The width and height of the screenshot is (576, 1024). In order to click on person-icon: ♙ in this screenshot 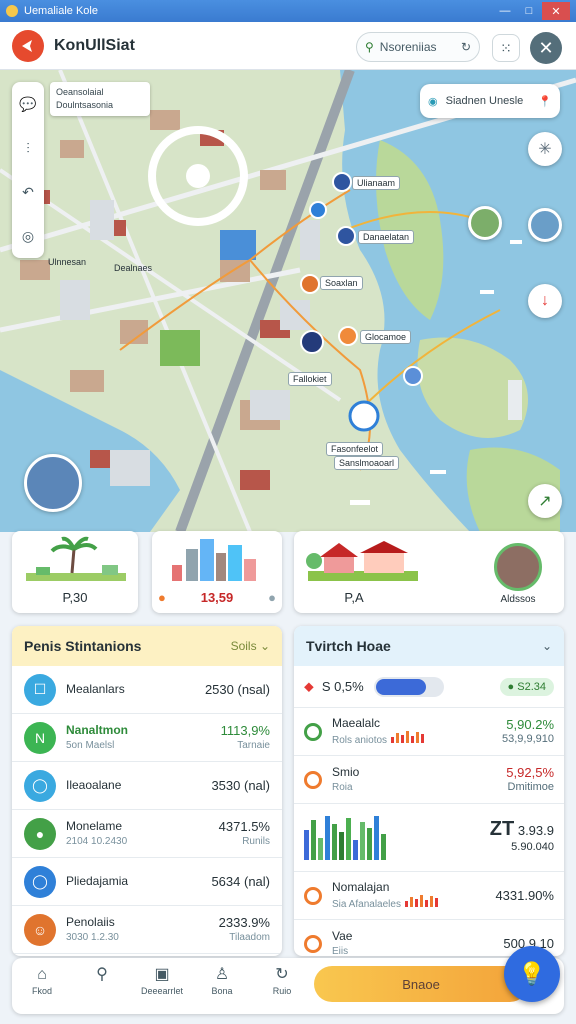, I will do `click(222, 974)`.